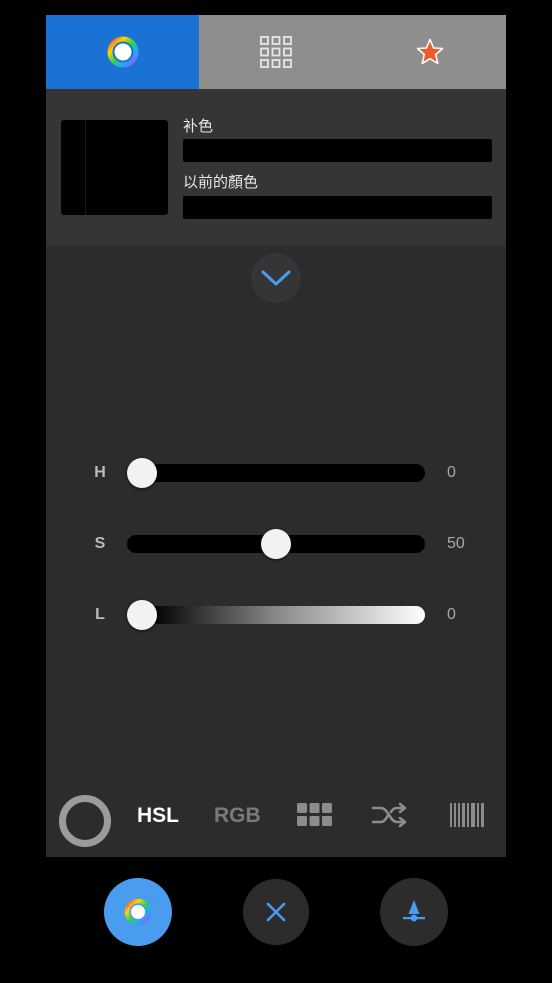 This screenshot has width=552, height=983. Describe the element at coordinates (337, 150) in the screenshot. I see `complementary-color-field` at that location.